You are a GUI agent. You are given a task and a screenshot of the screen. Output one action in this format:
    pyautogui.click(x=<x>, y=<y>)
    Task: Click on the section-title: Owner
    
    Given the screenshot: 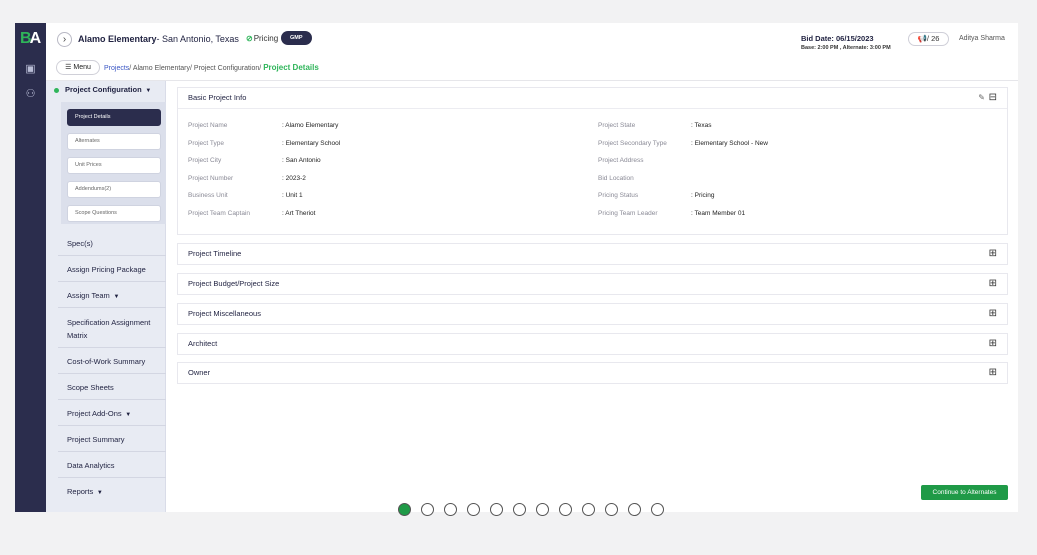 What is the action you would take?
    pyautogui.click(x=199, y=372)
    